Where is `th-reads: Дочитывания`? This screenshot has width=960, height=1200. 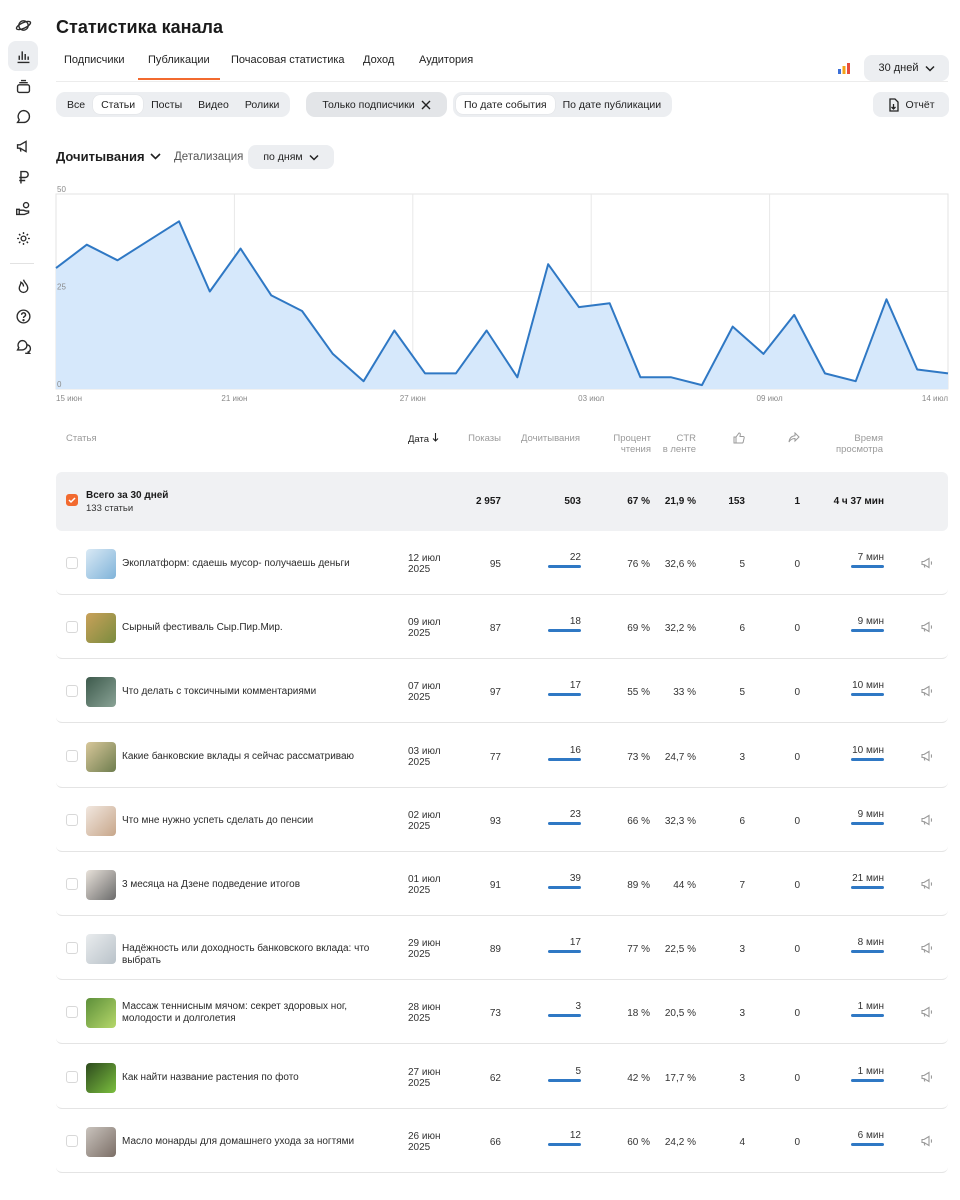
th-reads: Дочитывания is located at coordinates (550, 438).